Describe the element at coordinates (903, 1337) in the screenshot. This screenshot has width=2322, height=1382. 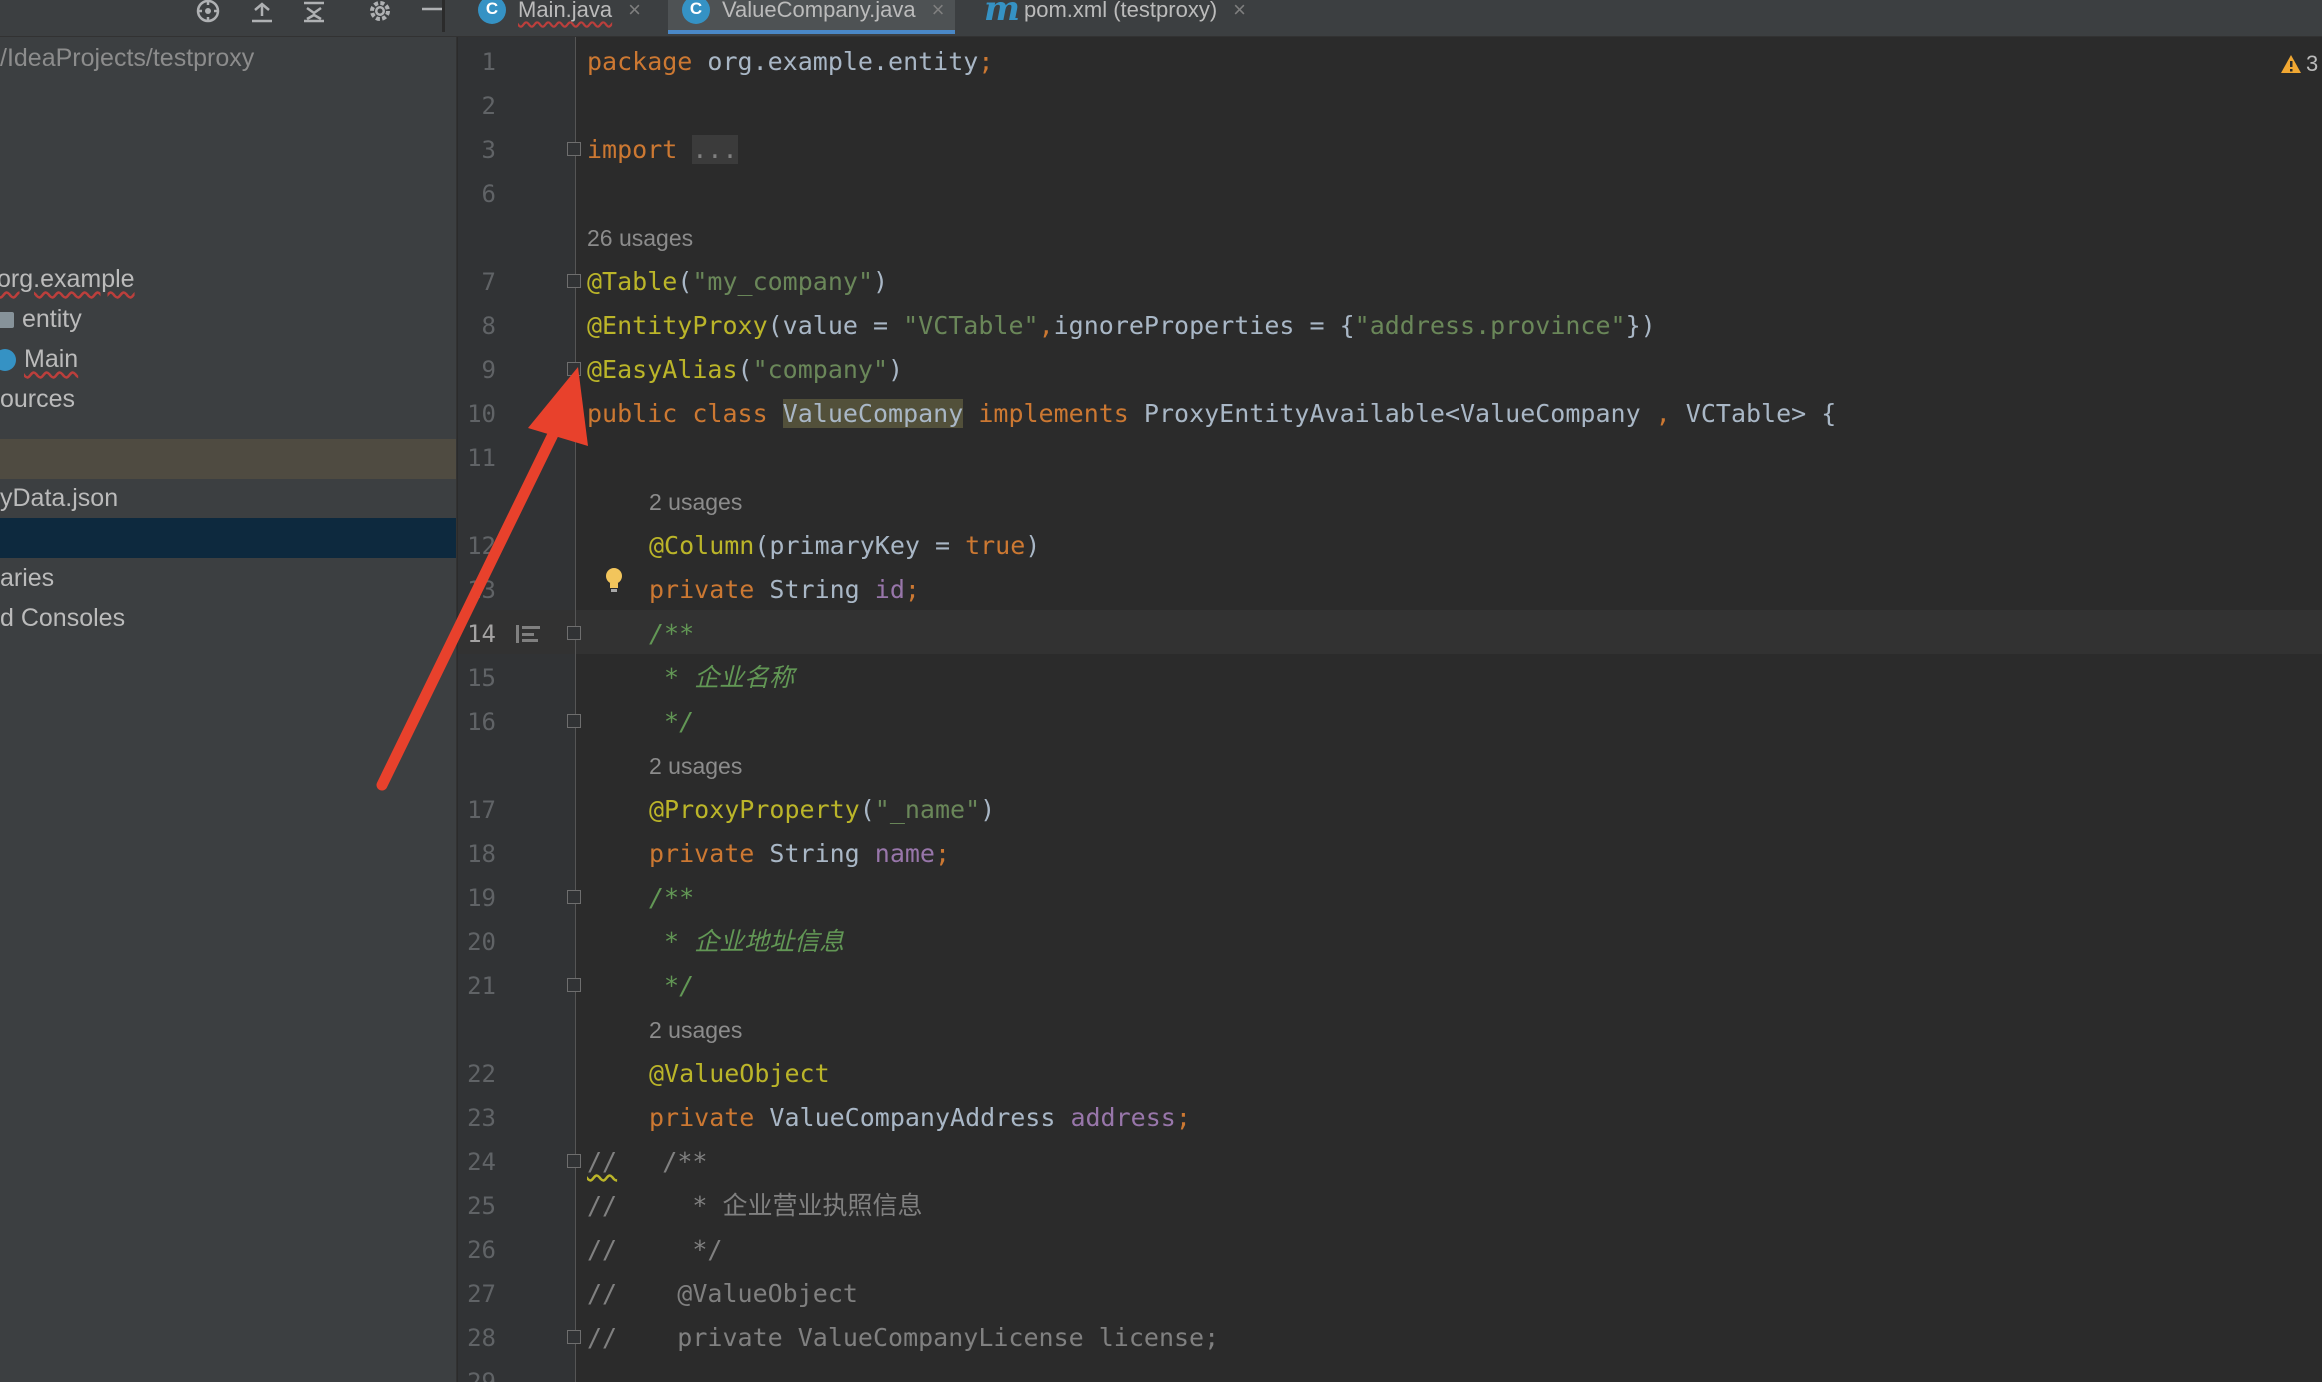
I see `code-line-28: // private ValueCompanyLicense license;` at that location.